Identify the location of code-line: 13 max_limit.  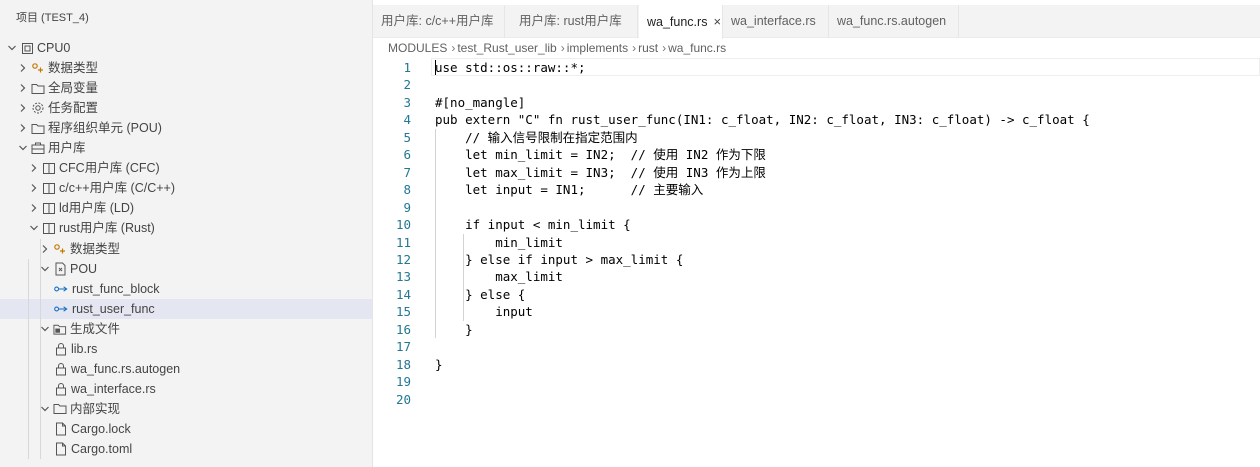
(813, 276).